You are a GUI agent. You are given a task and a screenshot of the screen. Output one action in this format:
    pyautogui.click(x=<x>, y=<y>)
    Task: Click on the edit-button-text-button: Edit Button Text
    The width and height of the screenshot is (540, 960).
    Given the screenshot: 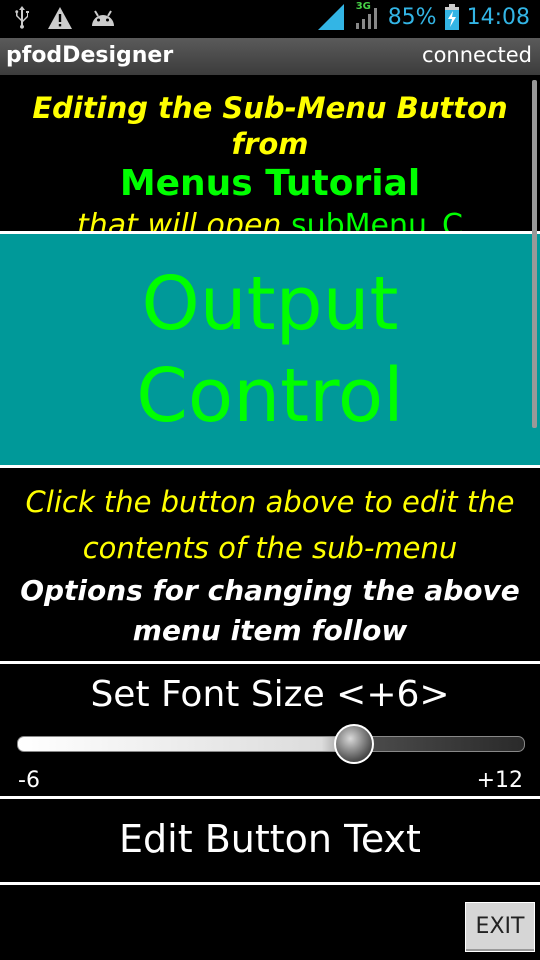 What is the action you would take?
    pyautogui.click(x=270, y=841)
    